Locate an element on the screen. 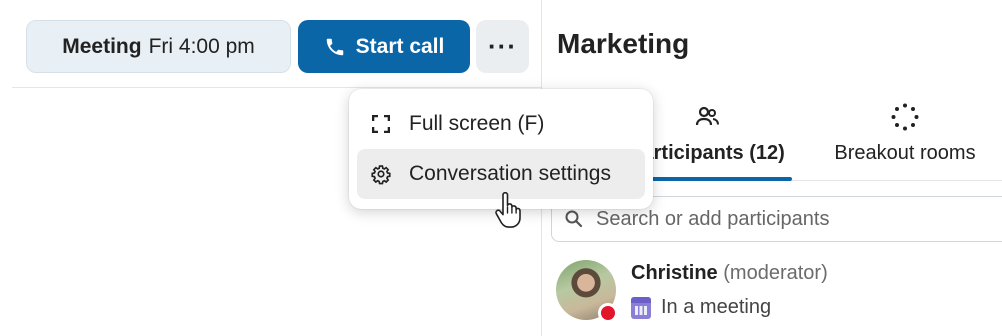  start-call-label: Start call is located at coordinates (400, 46).